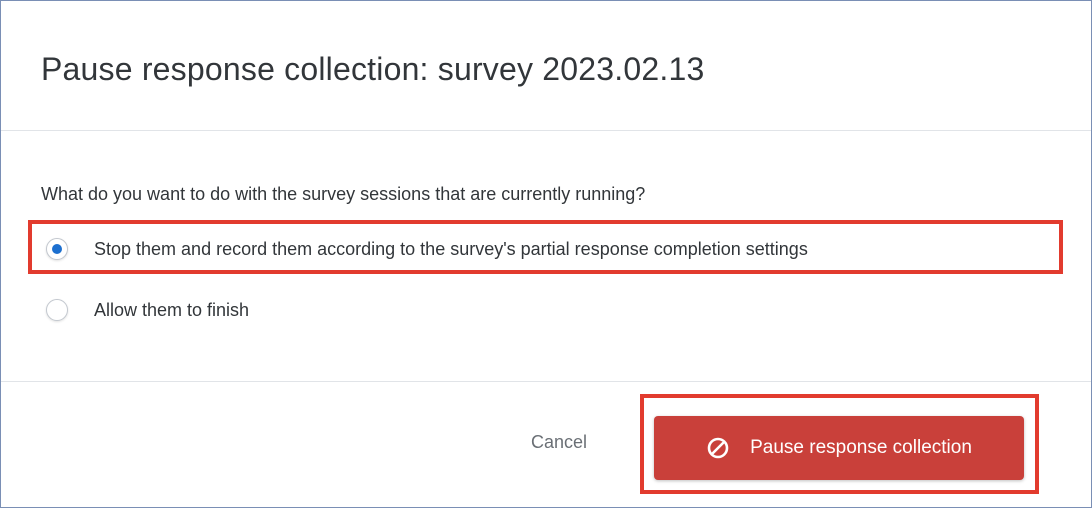  I want to click on radio-selected-dot, so click(57, 249).